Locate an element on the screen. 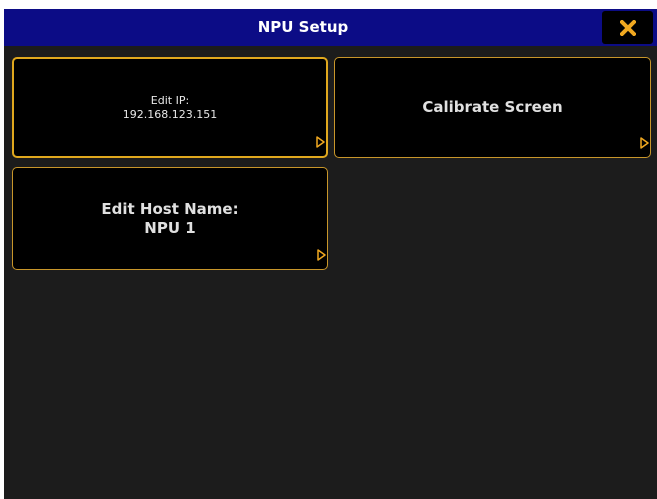 The image size is (657, 499). edit-ip-button: Edit IP: 192.168.123.151 is located at coordinates (170, 107).